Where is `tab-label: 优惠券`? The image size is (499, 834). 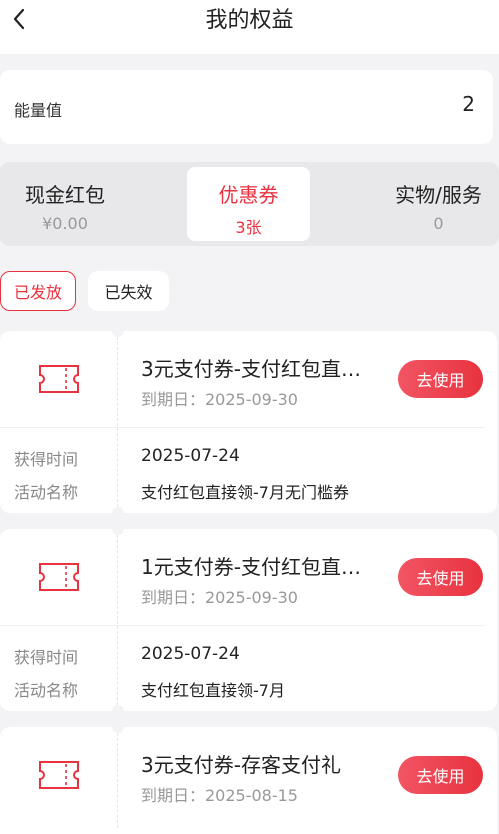
tab-label: 优惠券 is located at coordinates (248, 195).